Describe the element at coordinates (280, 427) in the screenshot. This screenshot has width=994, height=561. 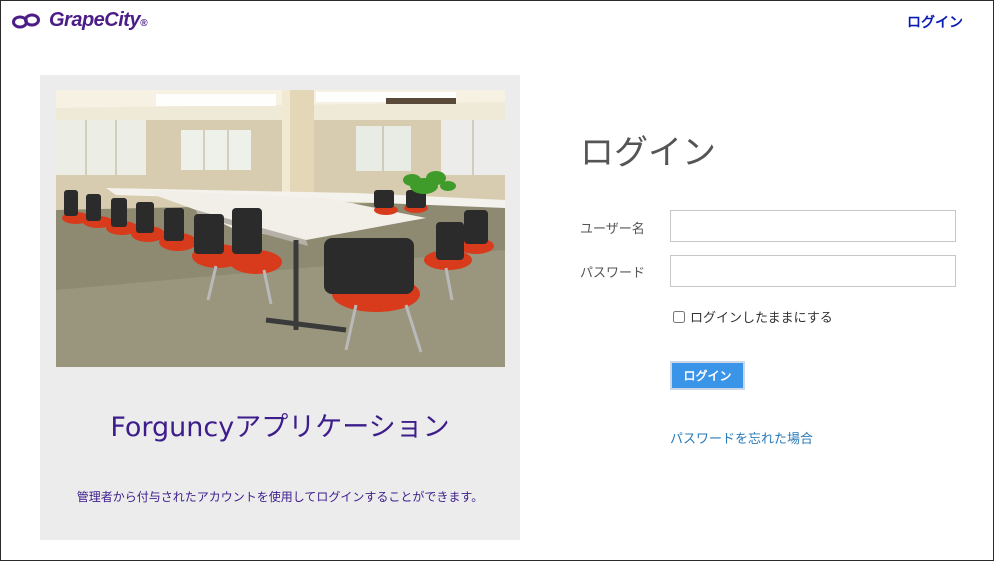
I see `app-title: Forguncyアプリケーション` at that location.